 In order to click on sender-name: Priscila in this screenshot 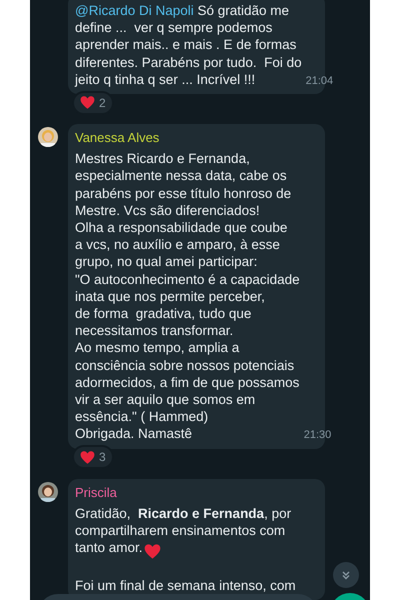, I will do `click(96, 492)`.